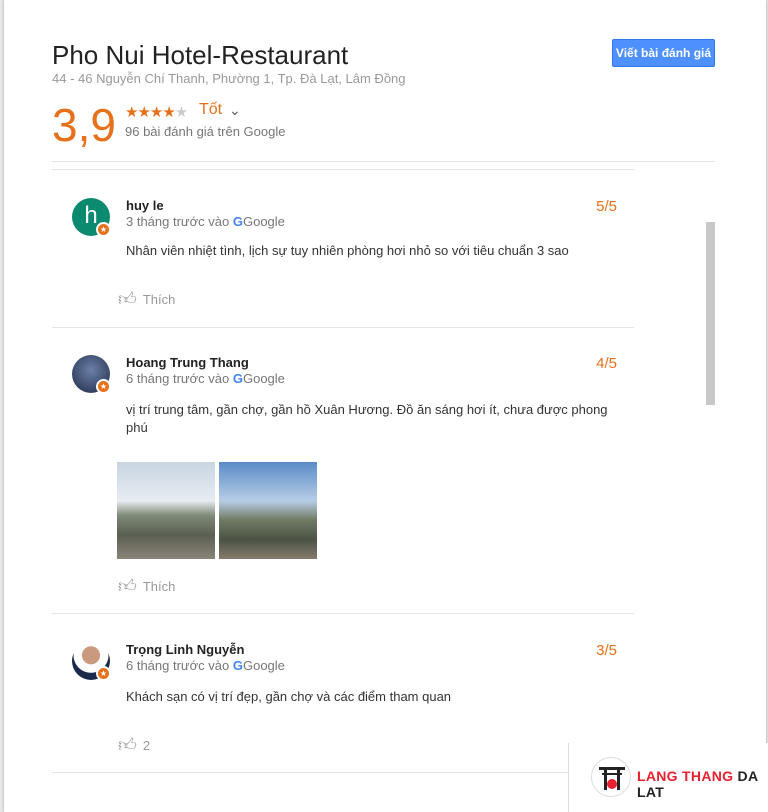 Image resolution: width=768 pixels, height=812 pixels. I want to click on like-button: 👍︎ 2, so click(134, 745).